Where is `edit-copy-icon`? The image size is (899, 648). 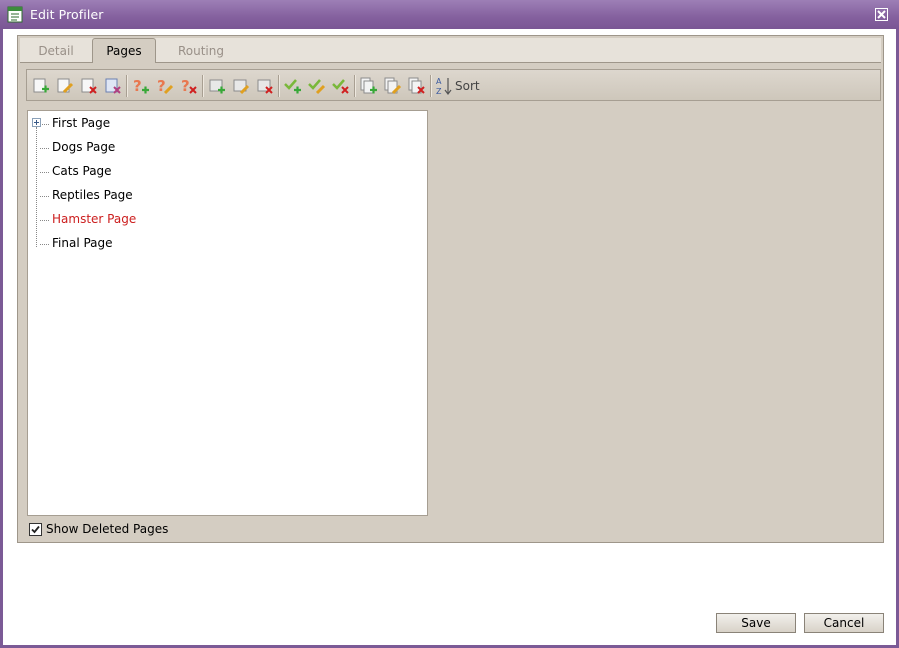 edit-copy-icon is located at coordinates (393, 86).